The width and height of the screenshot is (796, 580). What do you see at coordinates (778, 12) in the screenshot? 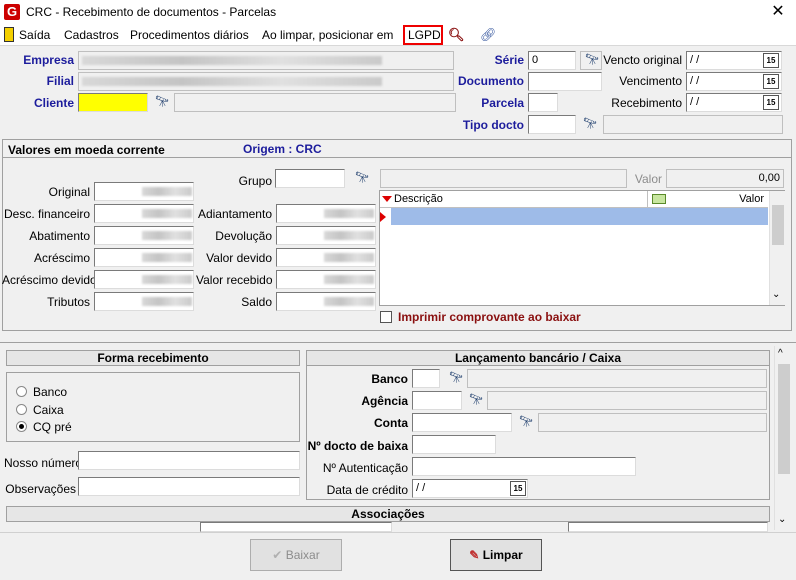
I see `close-icon: ✕` at bounding box center [778, 12].